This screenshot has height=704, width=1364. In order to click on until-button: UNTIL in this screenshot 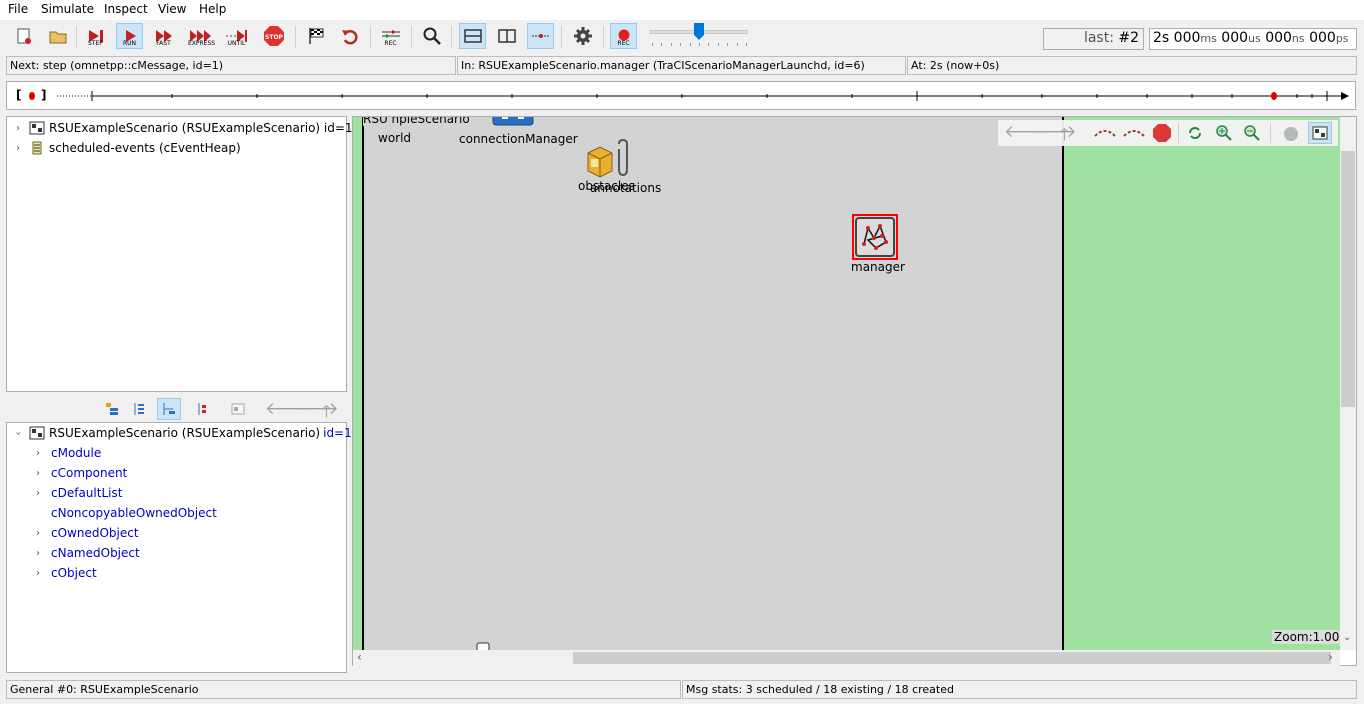, I will do `click(236, 36)`.